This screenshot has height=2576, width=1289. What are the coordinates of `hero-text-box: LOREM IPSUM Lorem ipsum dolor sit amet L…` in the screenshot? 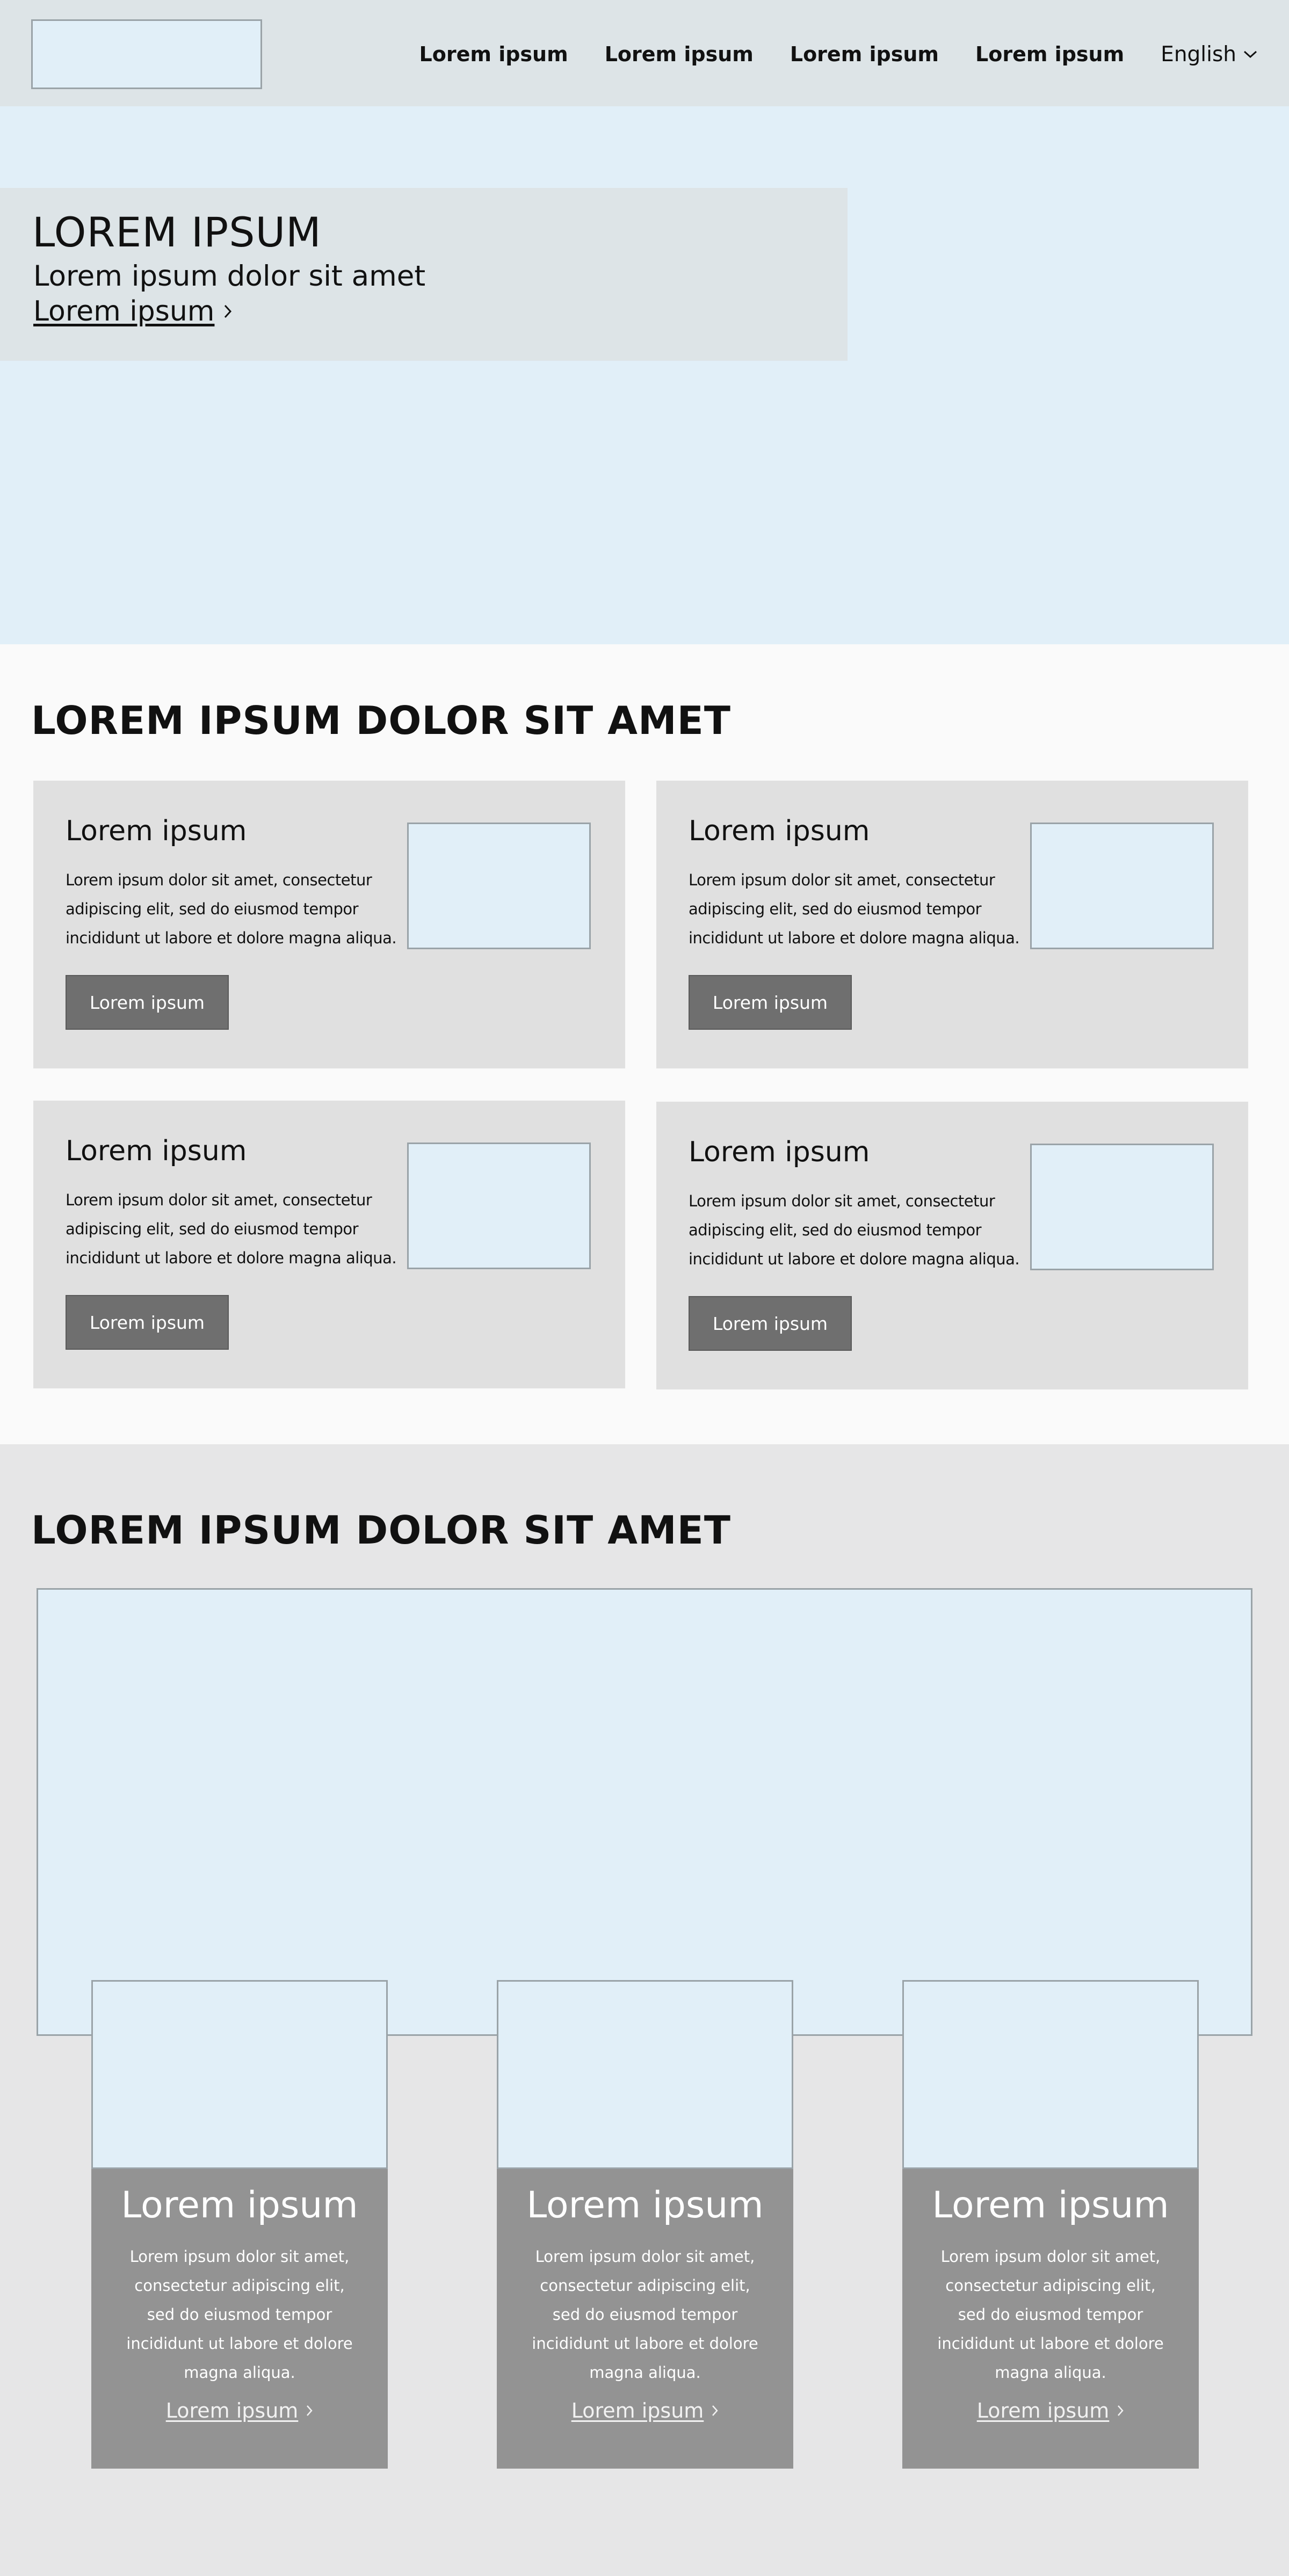 It's located at (424, 274).